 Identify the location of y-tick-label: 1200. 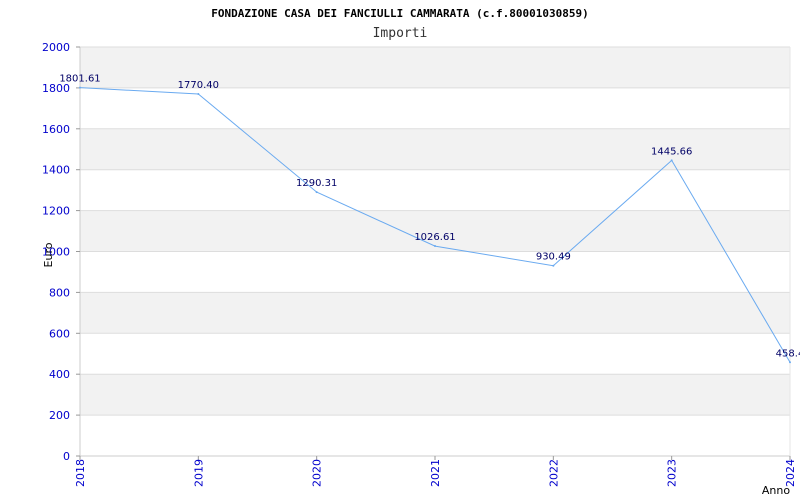
(56, 211).